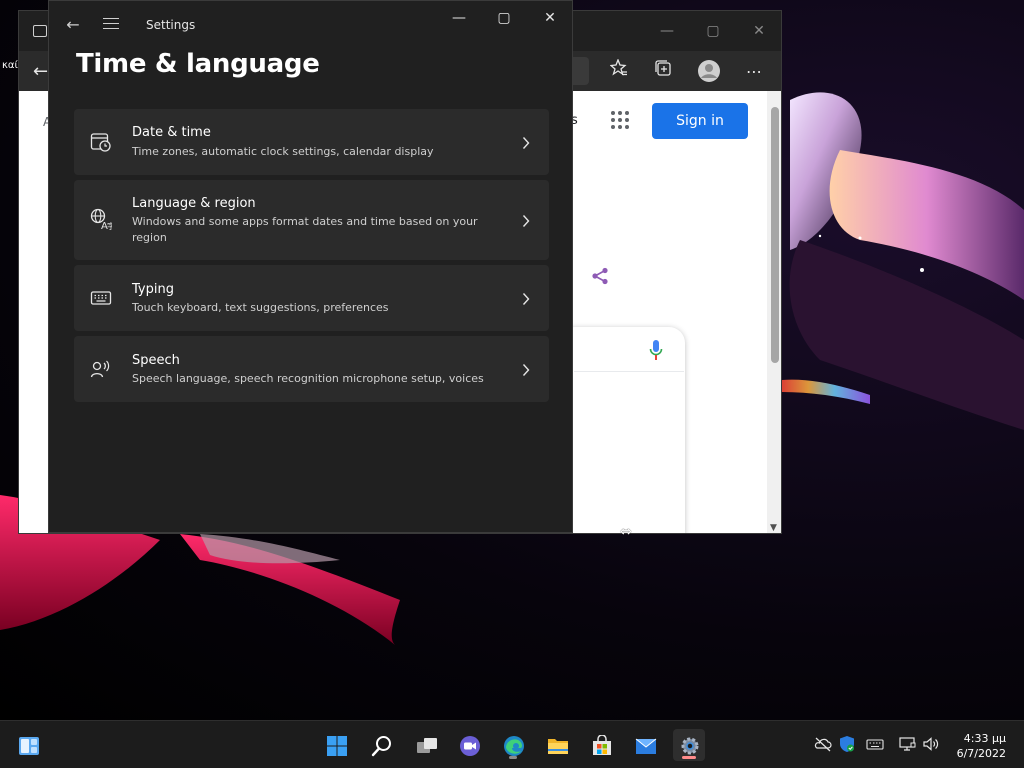  I want to click on taskbar: 4:33 μμ 6/7/2022, so click(512, 744).